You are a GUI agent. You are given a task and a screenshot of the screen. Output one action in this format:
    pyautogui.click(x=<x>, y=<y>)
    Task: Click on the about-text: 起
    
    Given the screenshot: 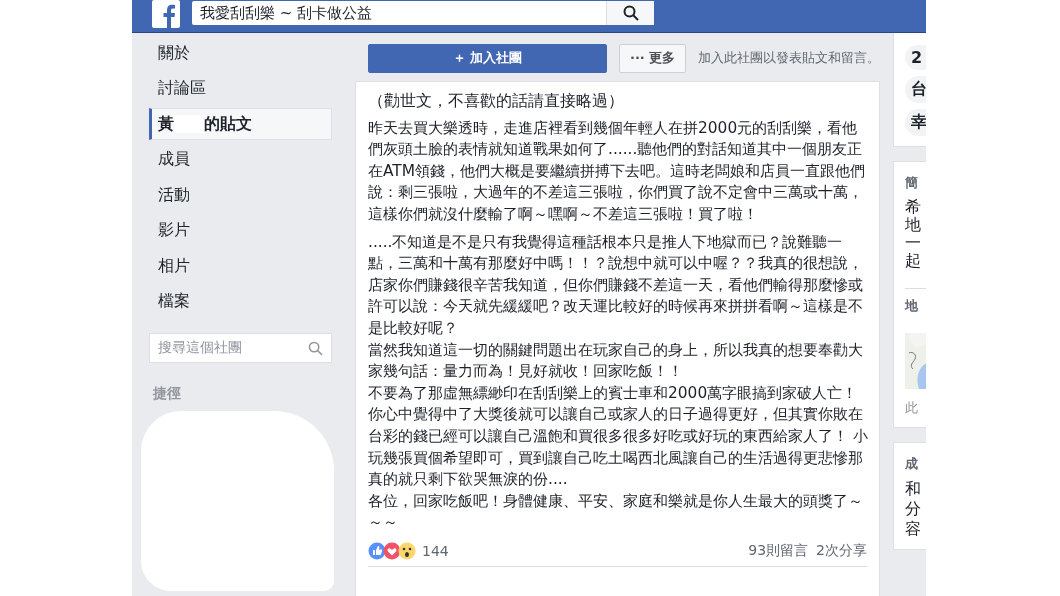 What is the action you would take?
    pyautogui.click(x=913, y=261)
    